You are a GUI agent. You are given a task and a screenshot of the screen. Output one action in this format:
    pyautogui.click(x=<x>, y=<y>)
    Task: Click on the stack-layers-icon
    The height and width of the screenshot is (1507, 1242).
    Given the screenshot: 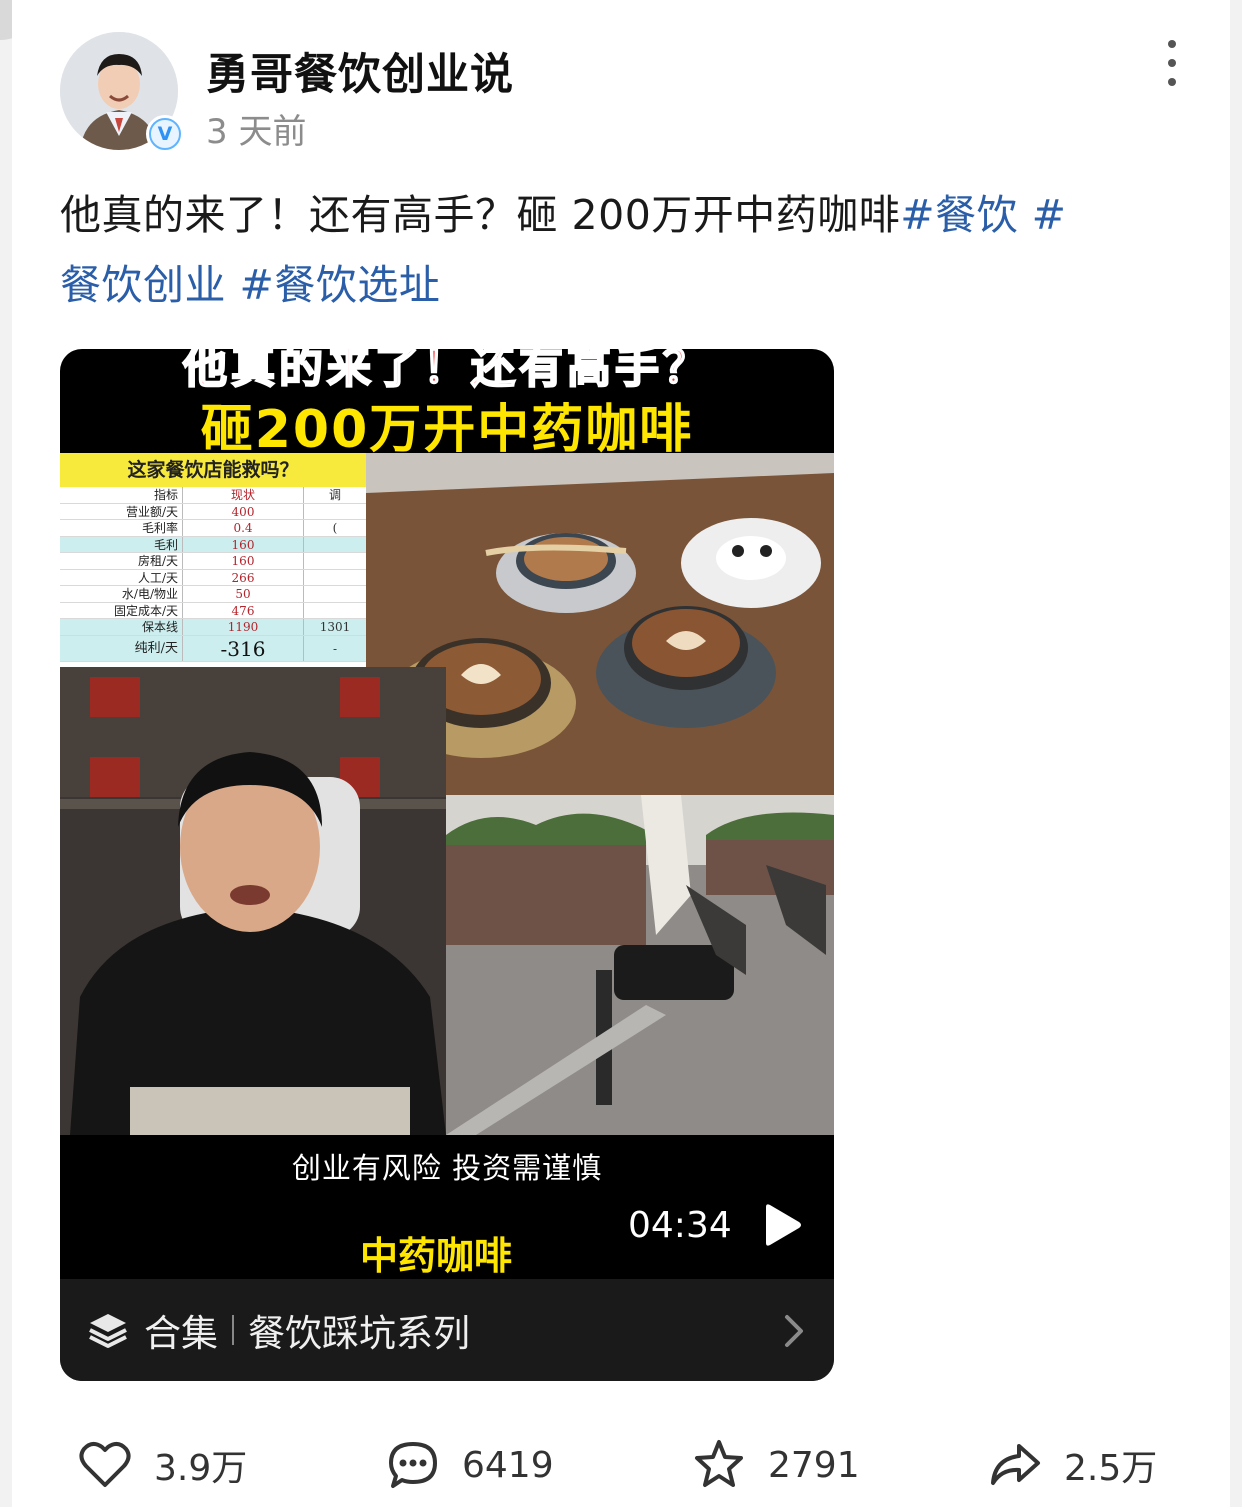 What is the action you would take?
    pyautogui.click(x=108, y=1331)
    